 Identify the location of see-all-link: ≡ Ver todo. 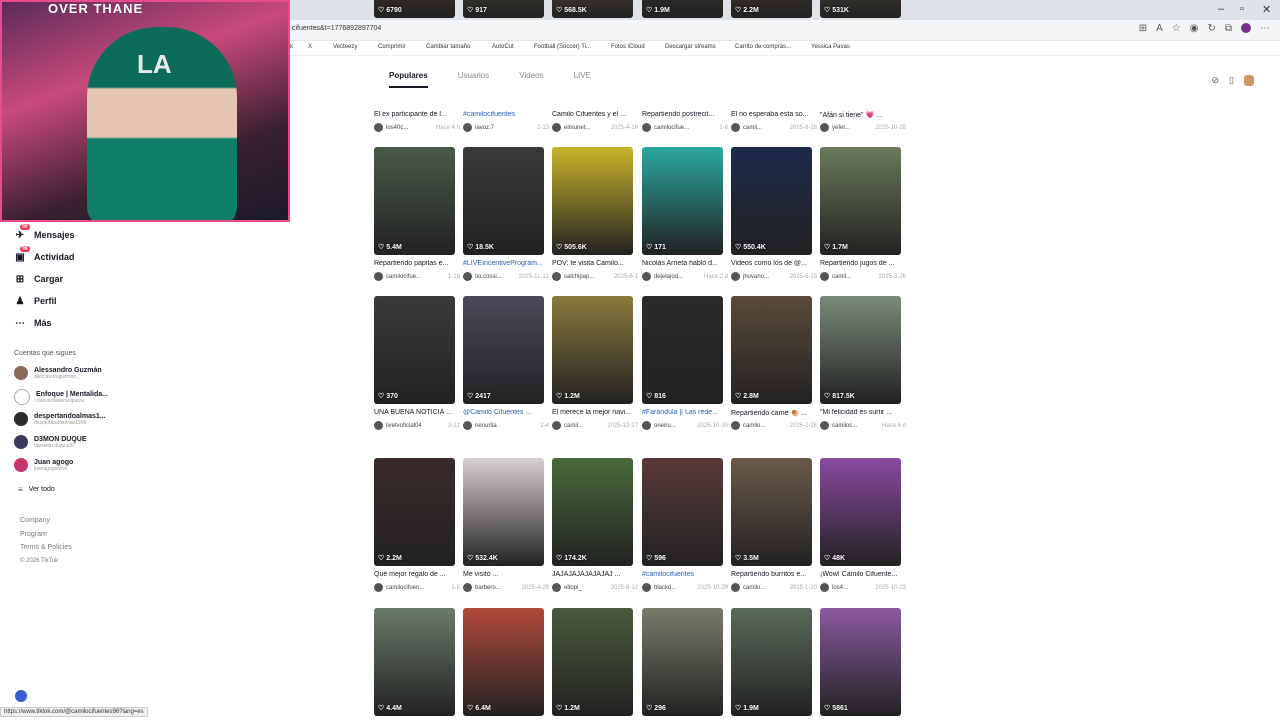
(36, 489).